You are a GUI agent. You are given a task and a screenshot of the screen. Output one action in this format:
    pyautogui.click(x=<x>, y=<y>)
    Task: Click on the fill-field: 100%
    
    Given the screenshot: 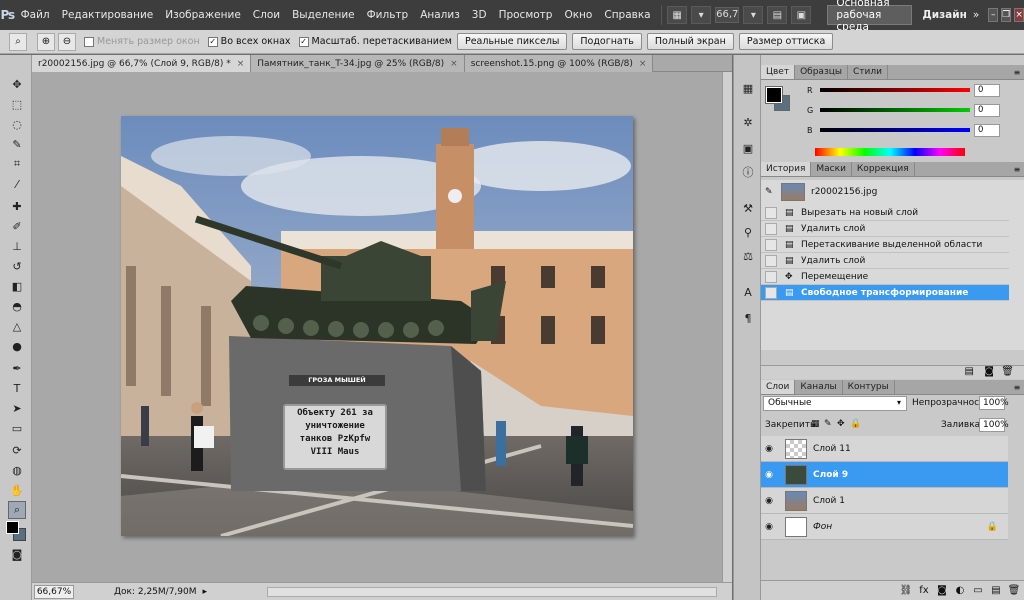 What is the action you would take?
    pyautogui.click(x=994, y=425)
    